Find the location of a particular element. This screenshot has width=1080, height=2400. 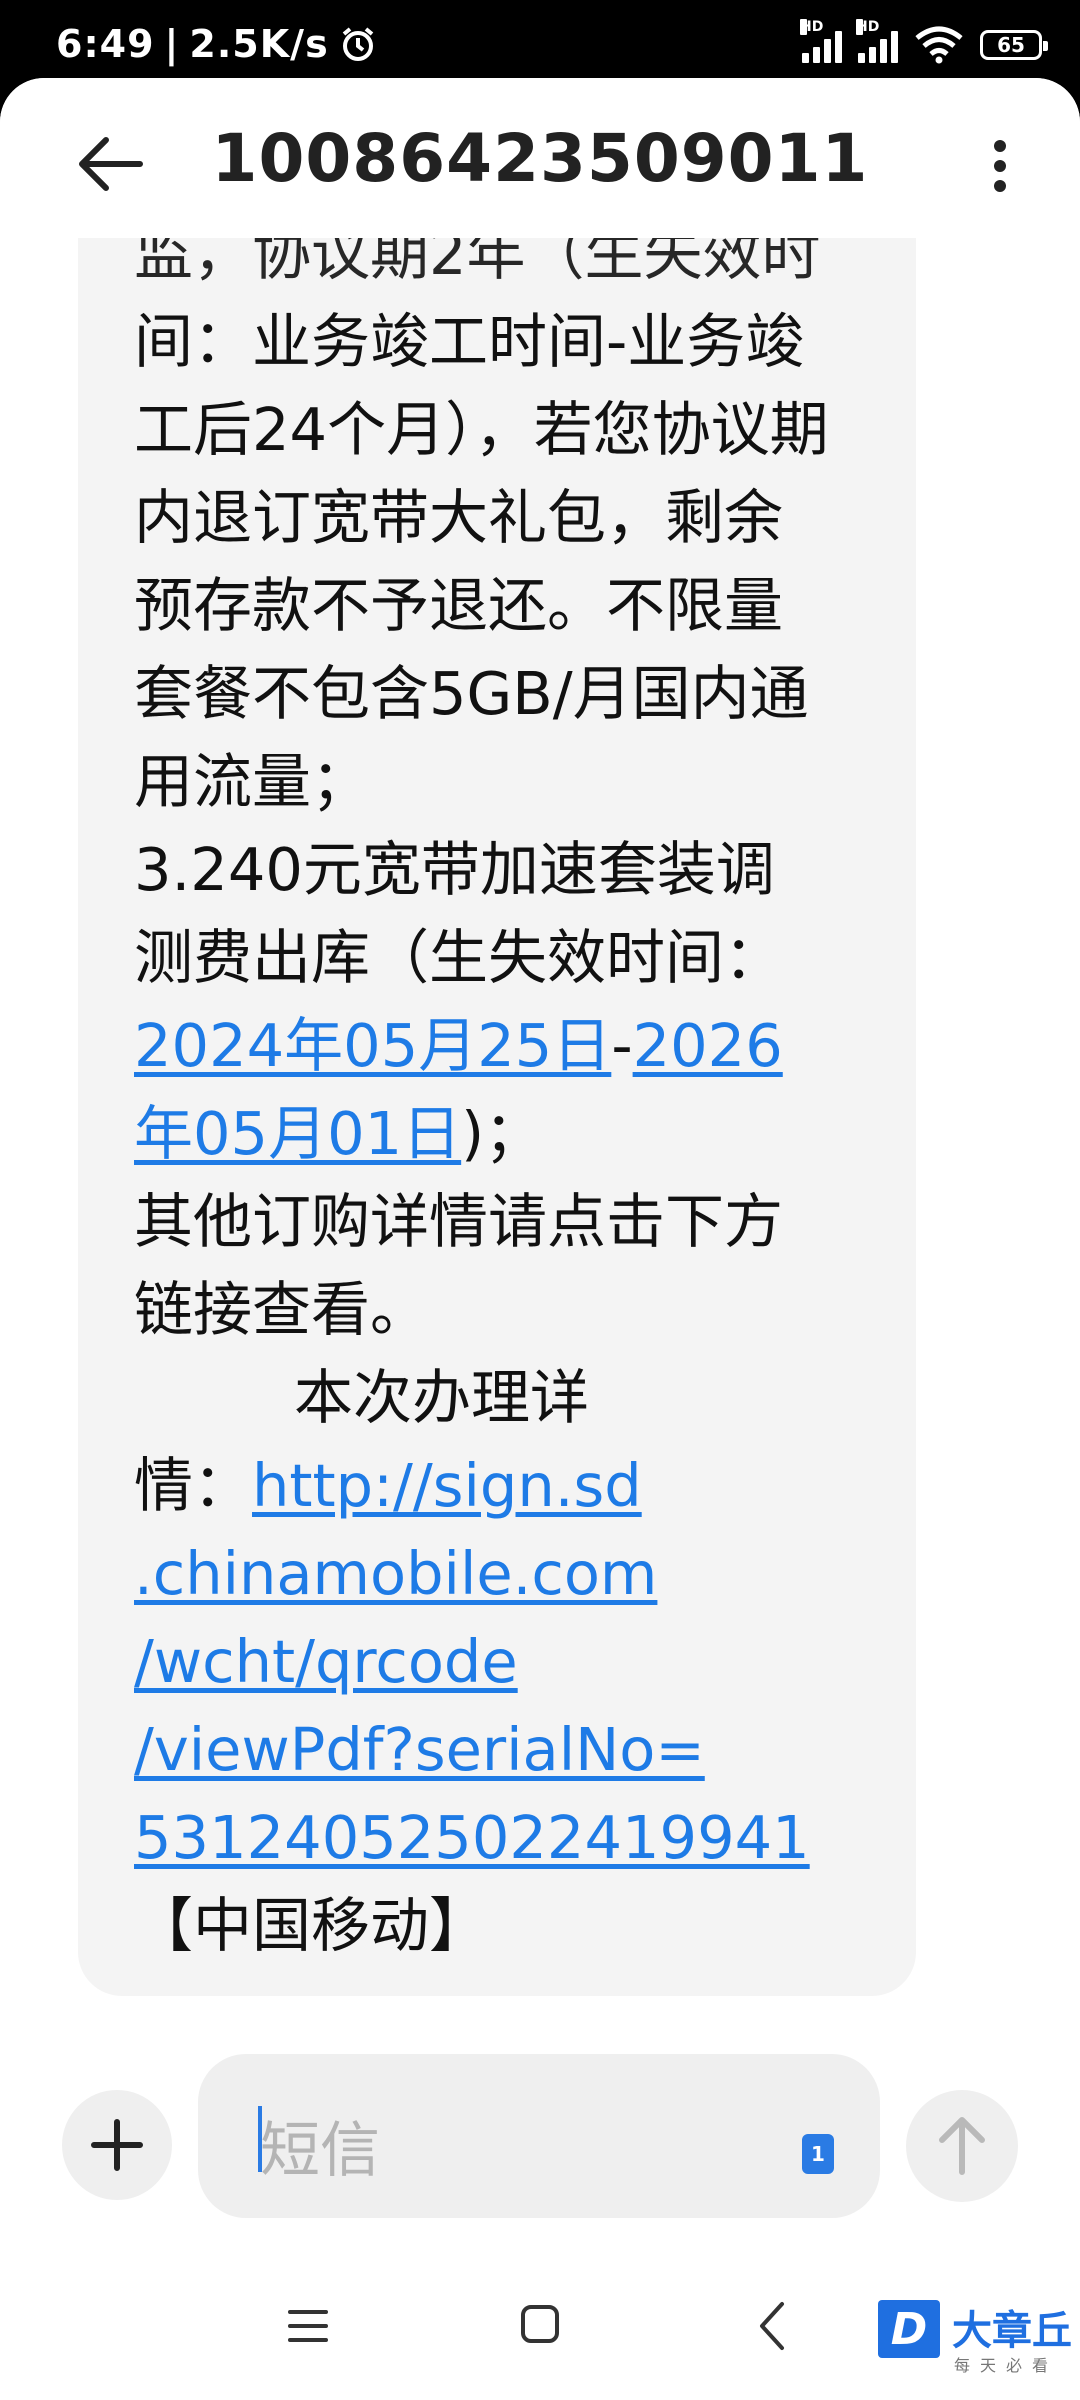

date-close: )； is located at coordinates (502, 1133).